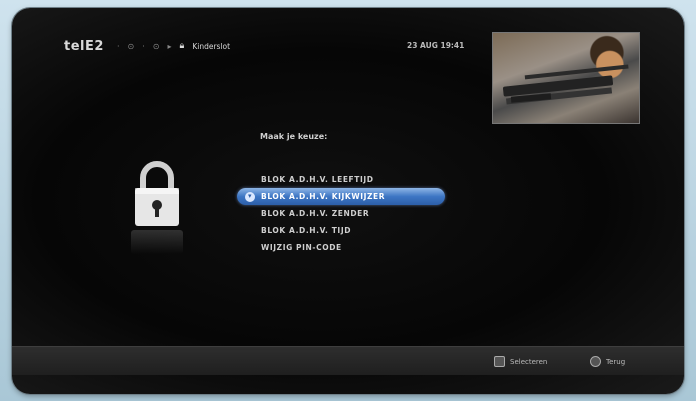 The width and height of the screenshot is (696, 401). I want to click on select-hint: Selecteren, so click(520, 361).